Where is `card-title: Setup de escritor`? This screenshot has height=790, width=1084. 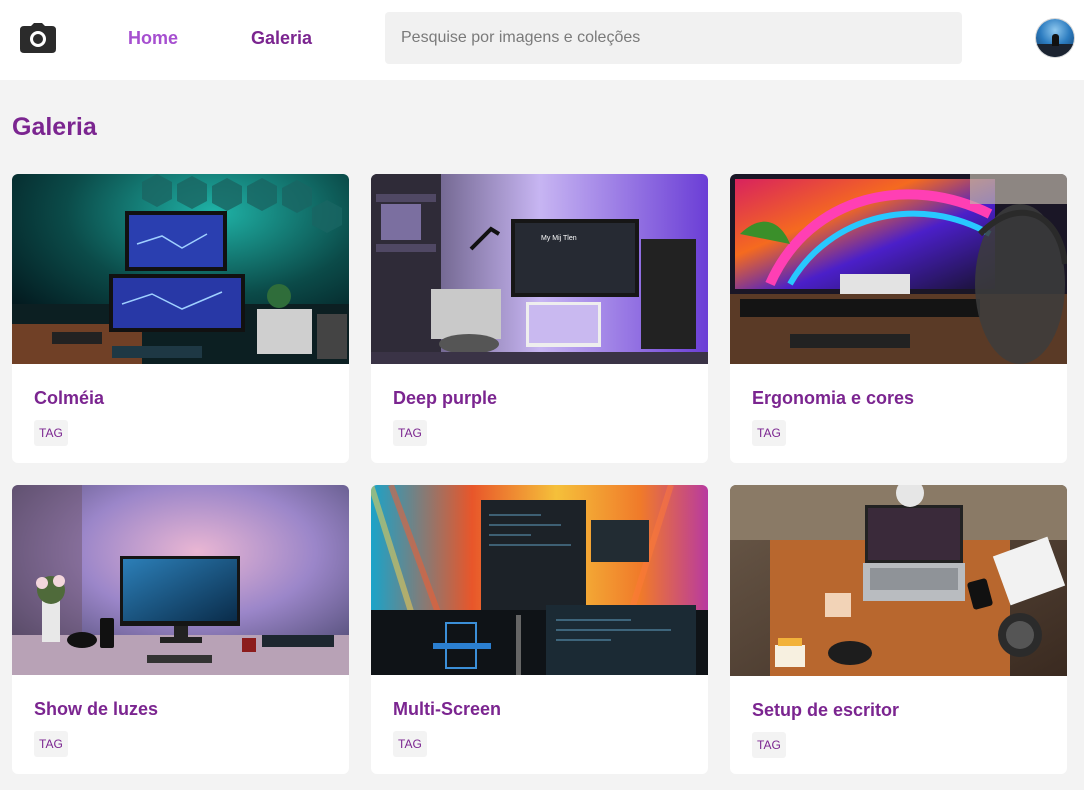 card-title: Setup de escritor is located at coordinates (826, 710).